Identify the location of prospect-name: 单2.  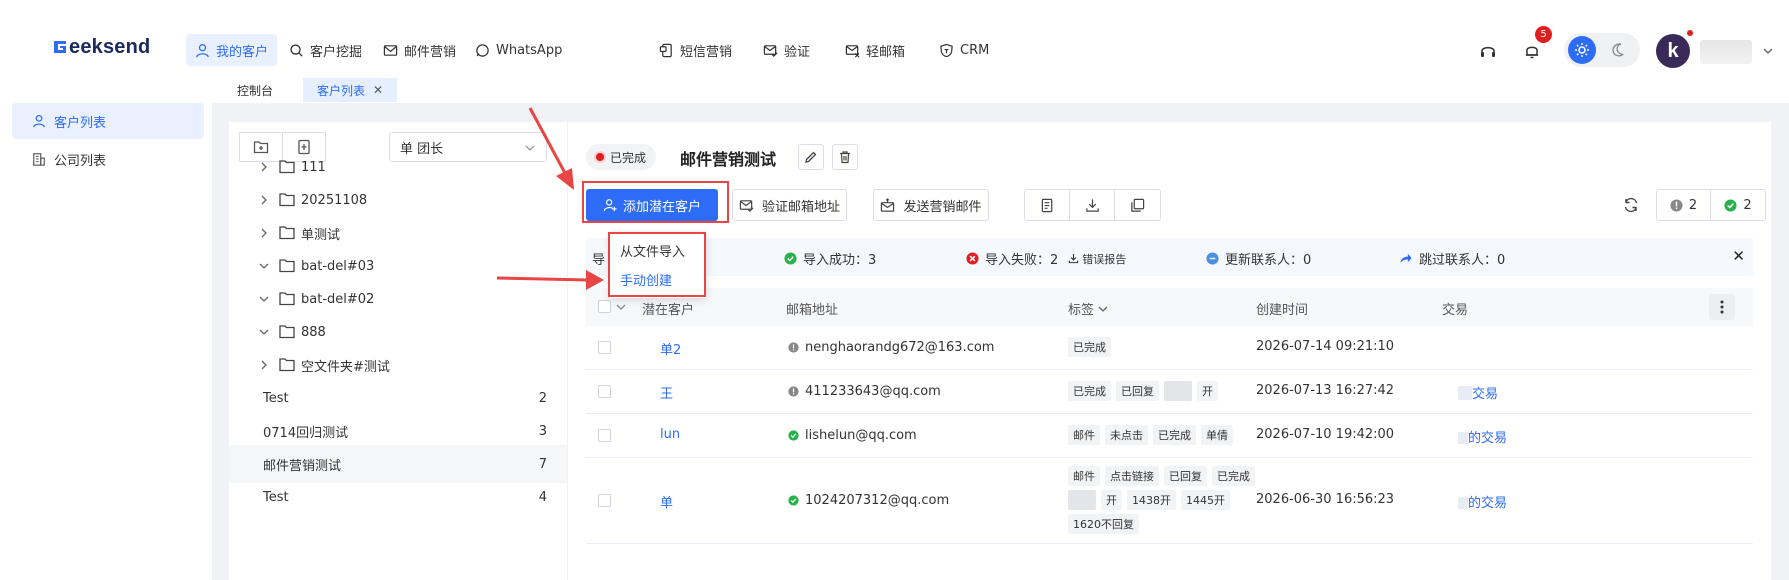
(670, 348).